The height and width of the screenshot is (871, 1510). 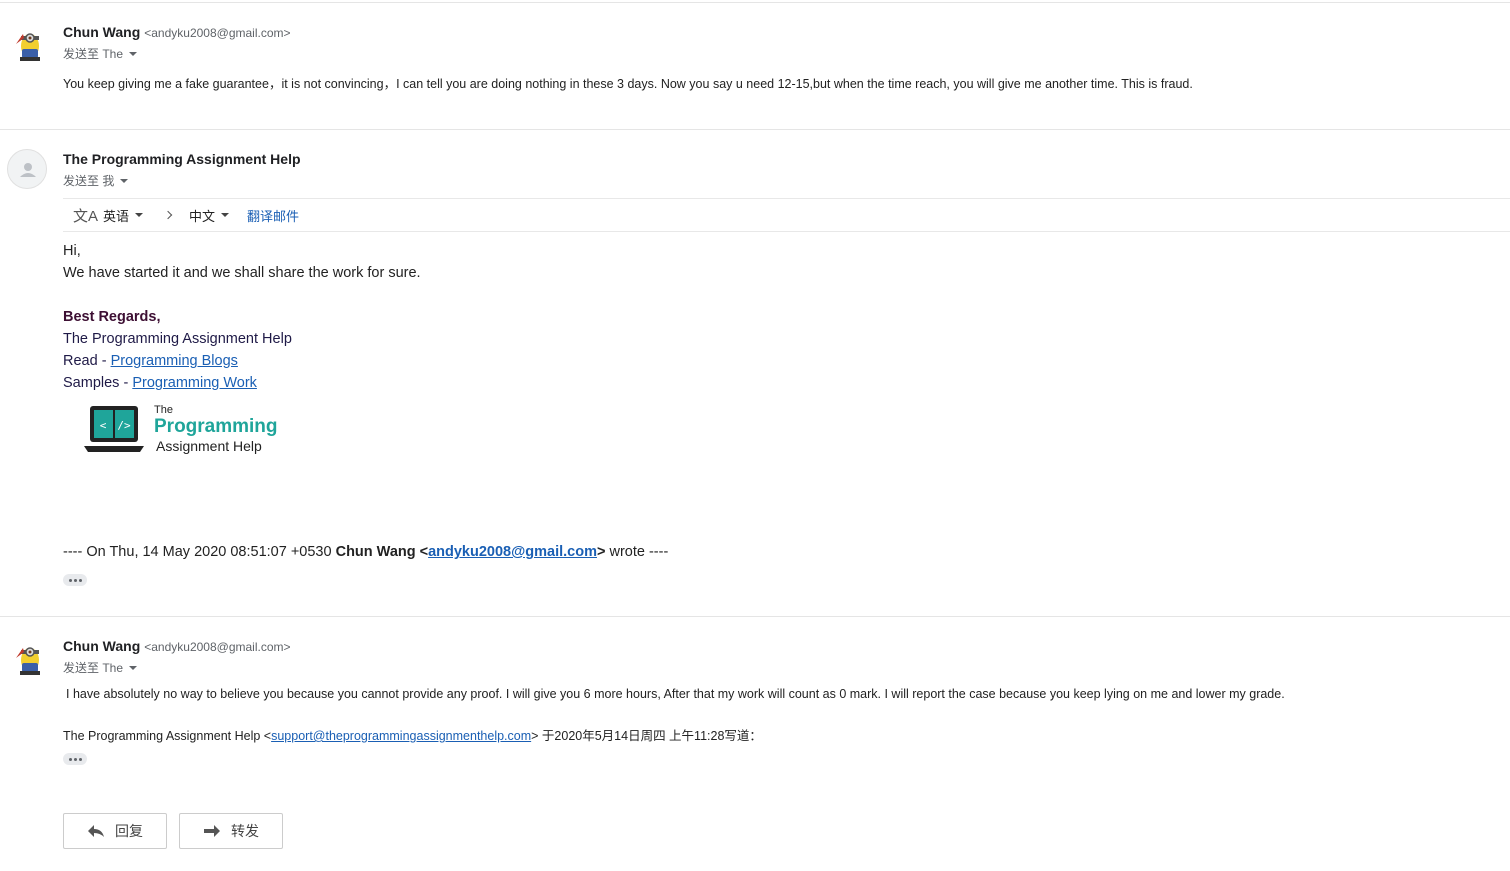 I want to click on sender-line: The Programming Assignment Help, so click(x=182, y=159).